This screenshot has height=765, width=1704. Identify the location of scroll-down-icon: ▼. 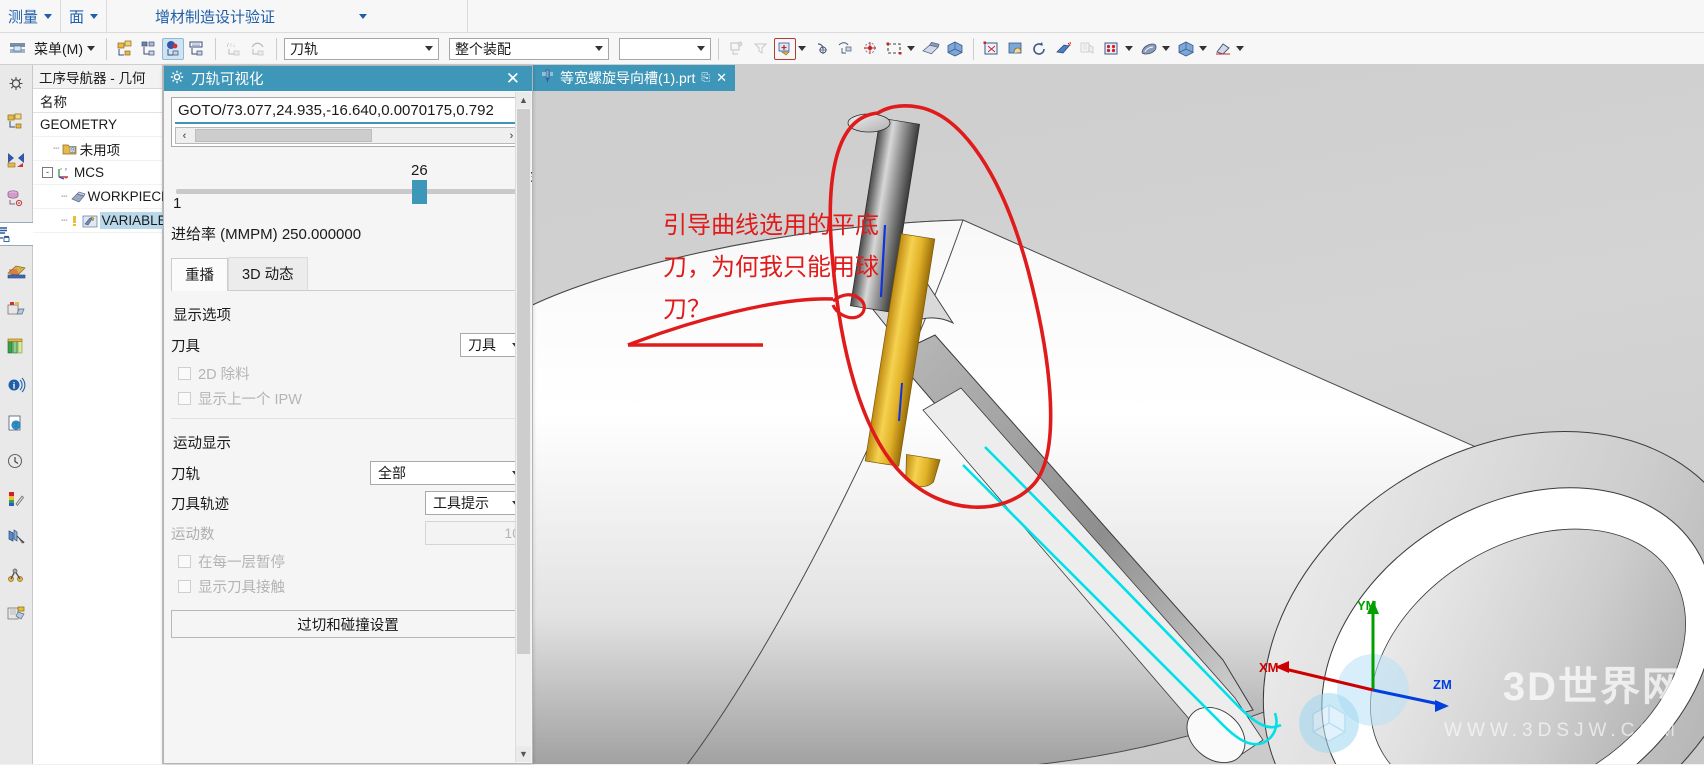
(523, 754).